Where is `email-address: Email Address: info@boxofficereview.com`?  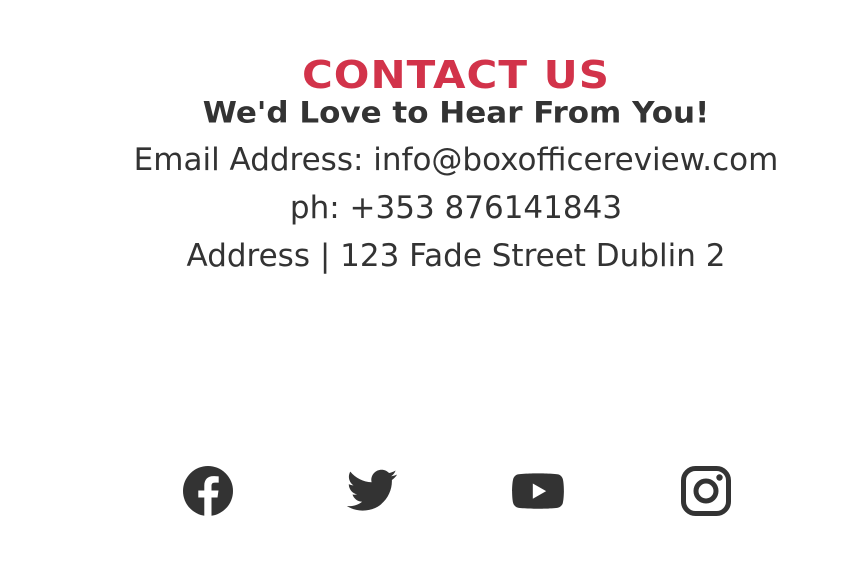 email-address: Email Address: info@boxofficereview.com is located at coordinates (456, 160).